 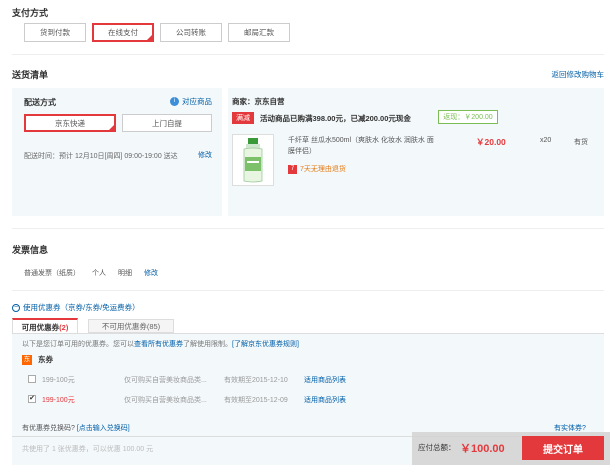 I want to click on dong-coupon-icon: 东, so click(x=27, y=359).